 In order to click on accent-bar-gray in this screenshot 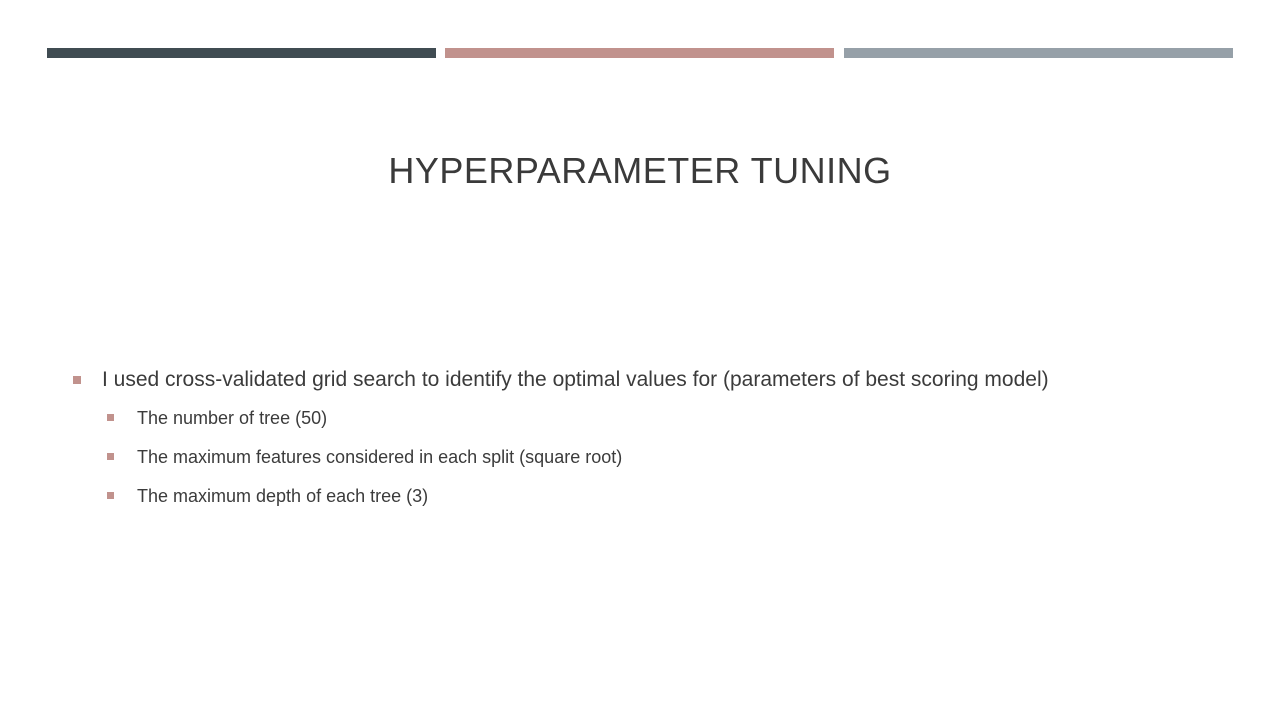, I will do `click(1038, 53)`.